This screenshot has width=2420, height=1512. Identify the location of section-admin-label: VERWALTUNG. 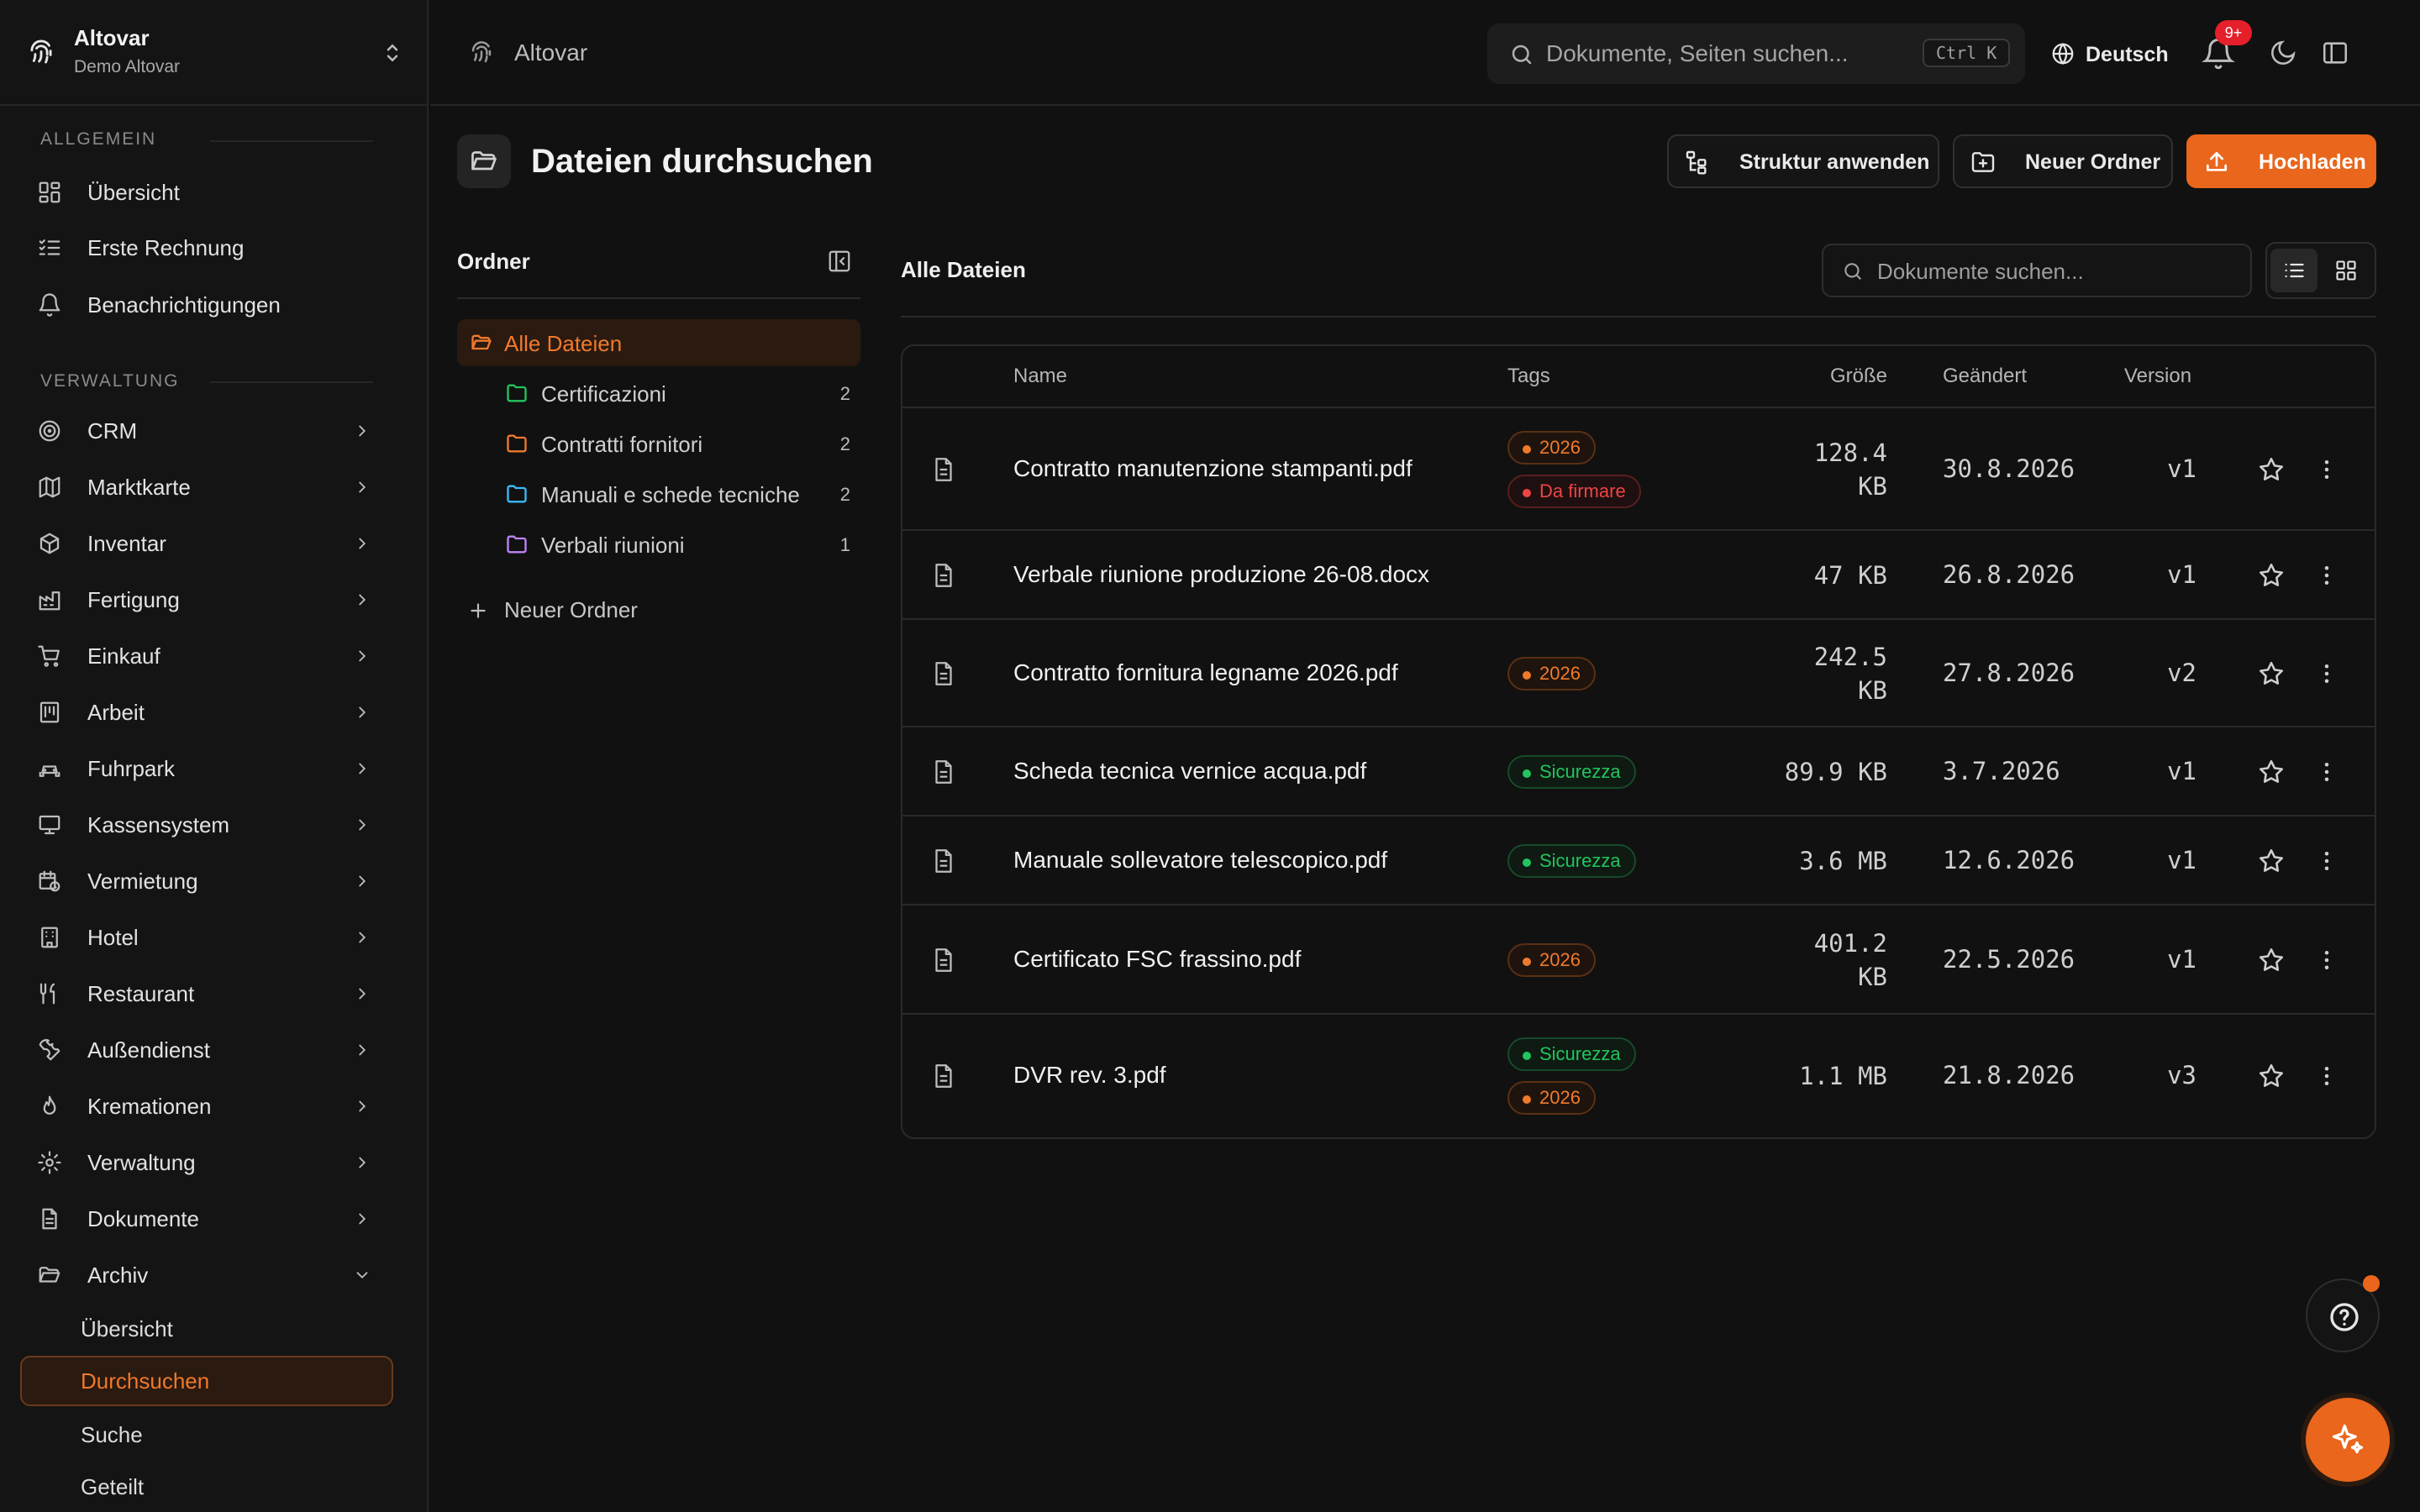
(110, 381).